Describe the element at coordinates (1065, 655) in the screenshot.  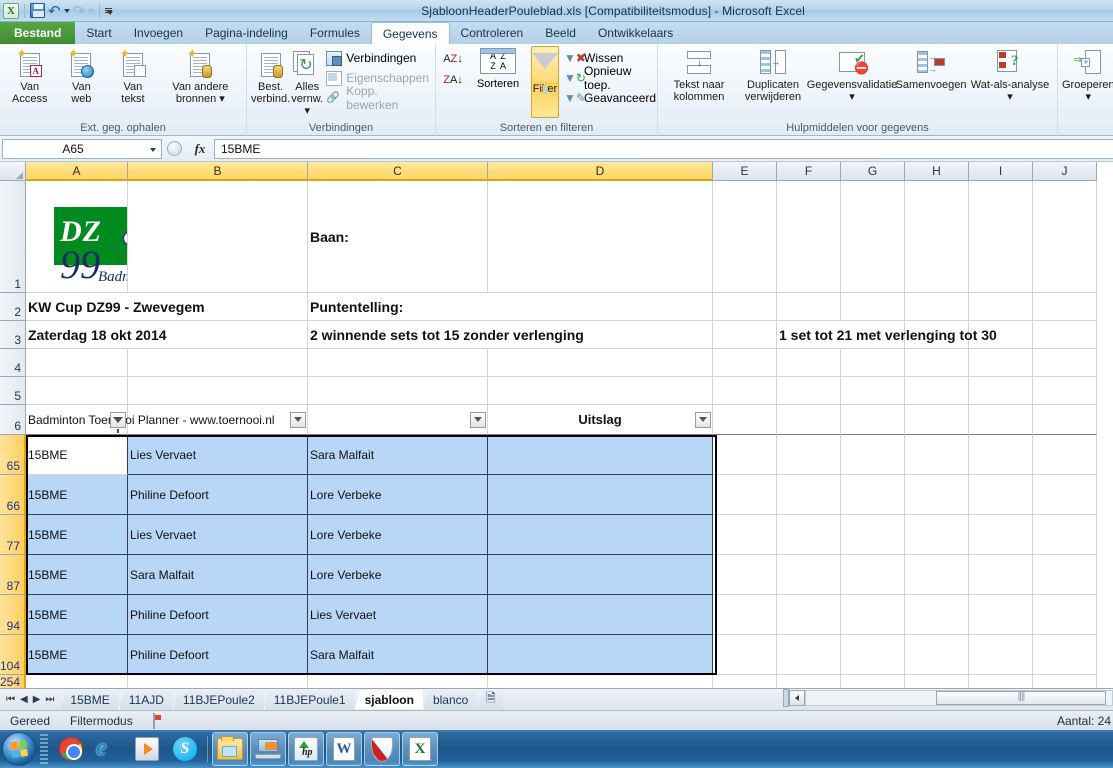
I see `cell-j104` at that location.